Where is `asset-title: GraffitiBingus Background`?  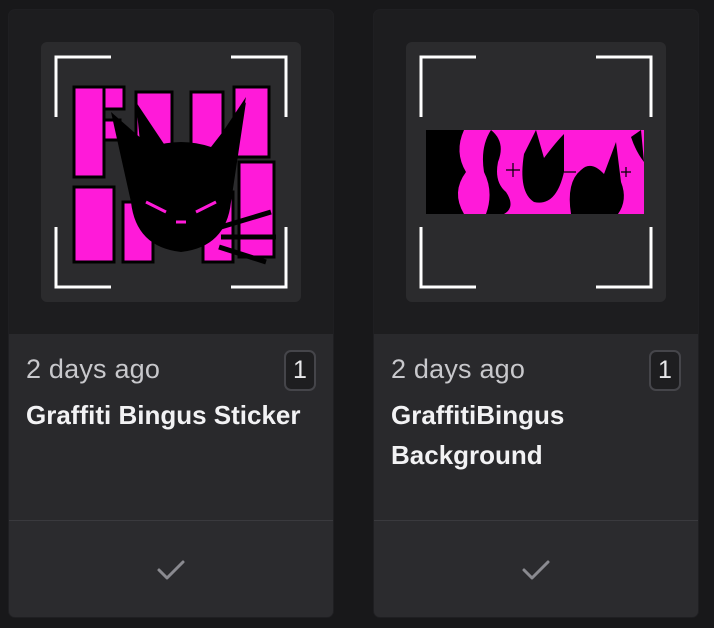
asset-title: GraffitiBingus Background is located at coordinates (531, 435).